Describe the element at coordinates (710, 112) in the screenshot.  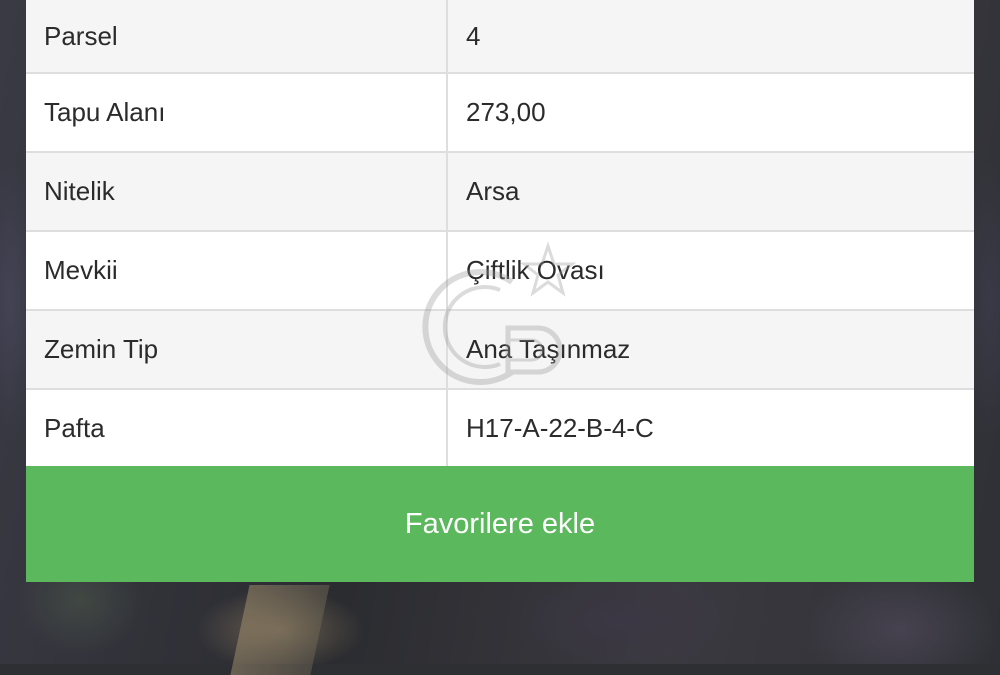
I see `row-value-tapu-alani: 273,00` at that location.